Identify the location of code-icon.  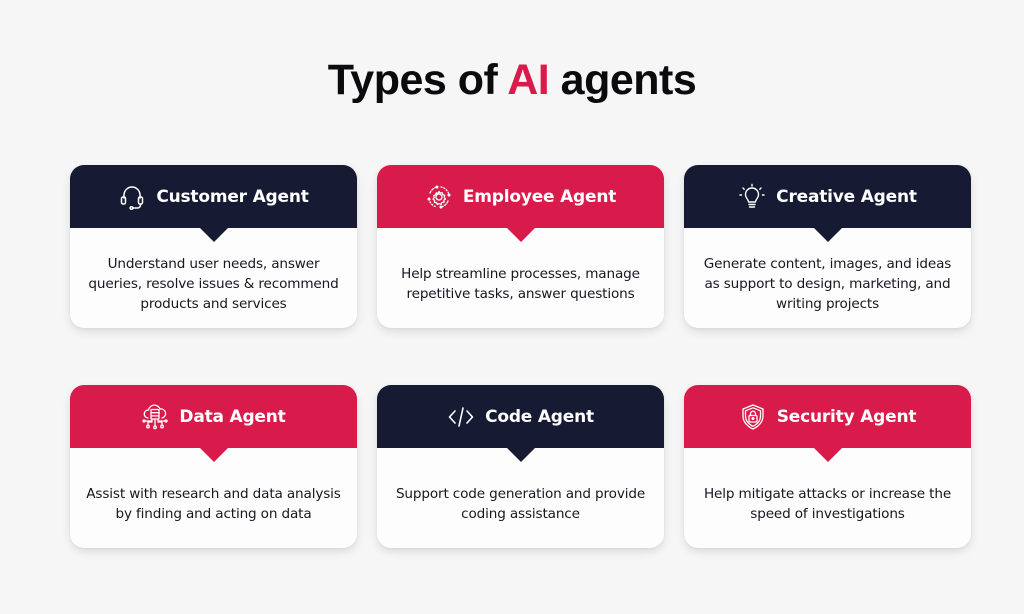
(461, 417).